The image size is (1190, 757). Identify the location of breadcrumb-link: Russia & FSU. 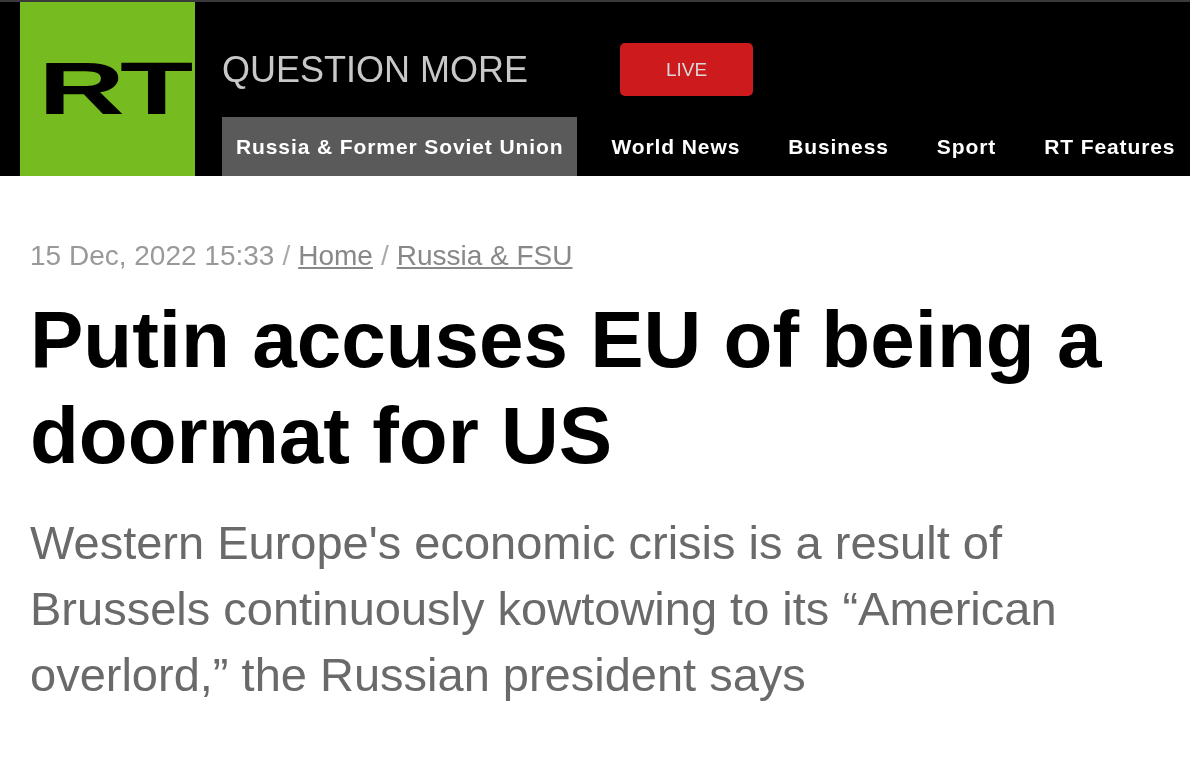
(484, 256).